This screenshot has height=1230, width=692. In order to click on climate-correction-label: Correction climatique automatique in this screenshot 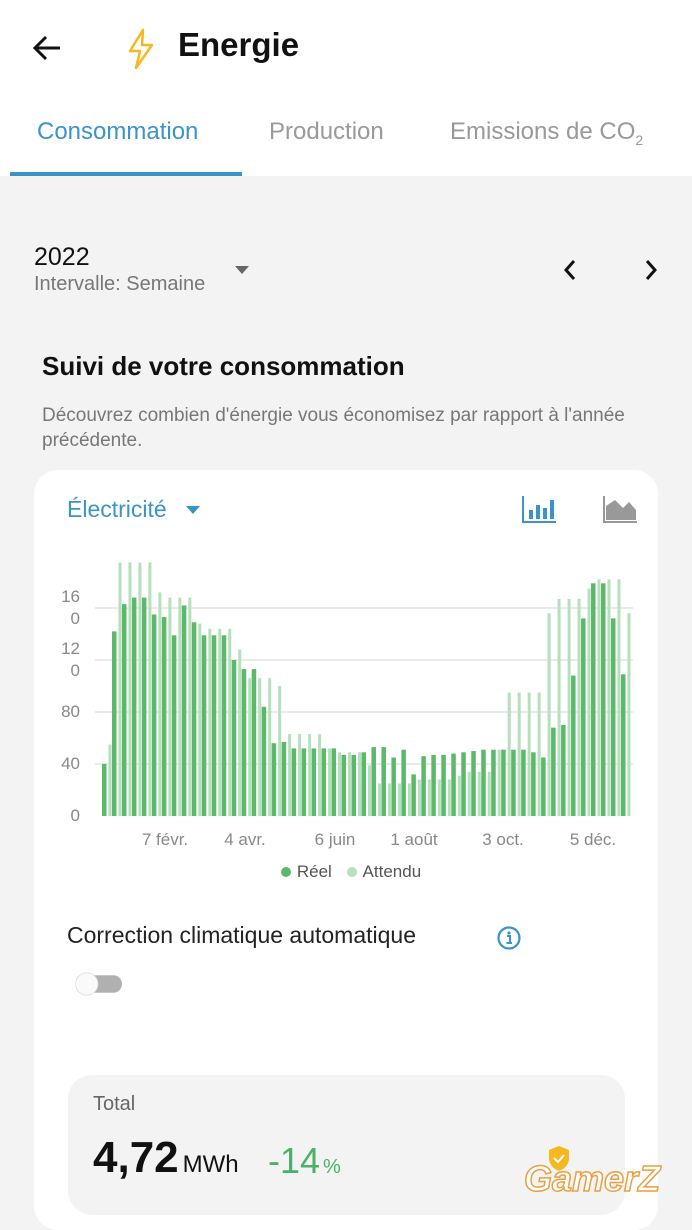, I will do `click(242, 935)`.